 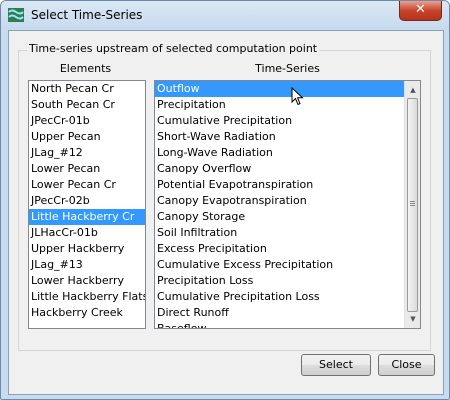 What do you see at coordinates (287, 201) in the screenshot?
I see `timeseries-list-item: Canopy Evapotranspiration` at bounding box center [287, 201].